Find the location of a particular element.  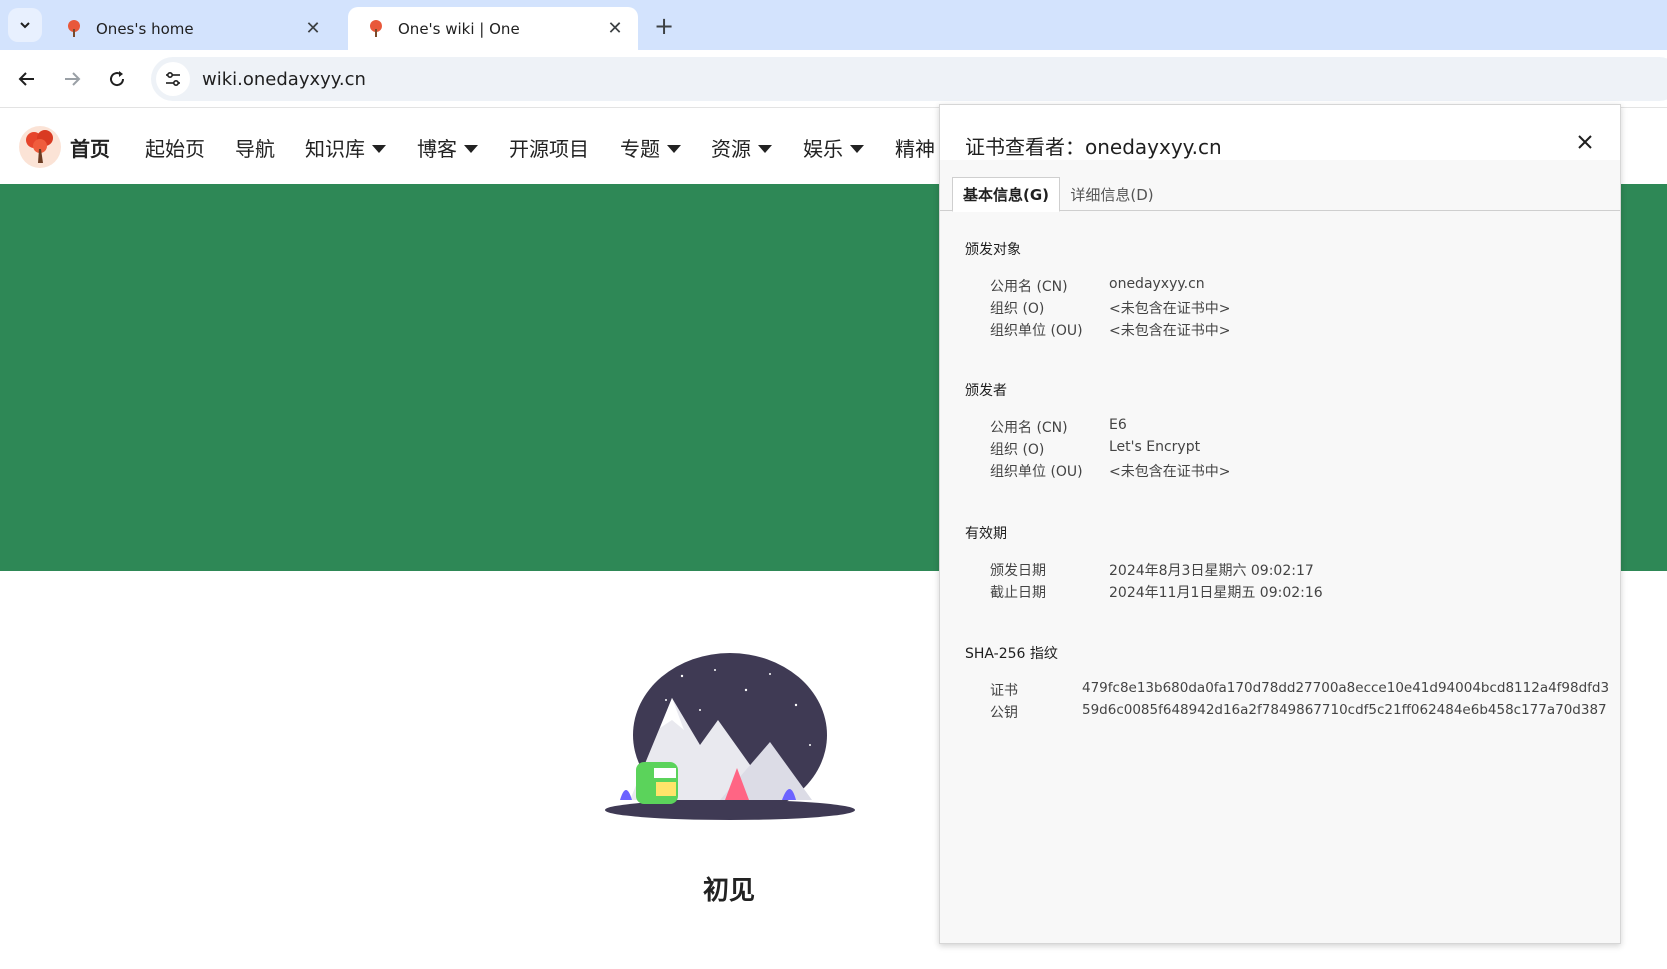

nav-item-label: 导航 is located at coordinates (255, 149).